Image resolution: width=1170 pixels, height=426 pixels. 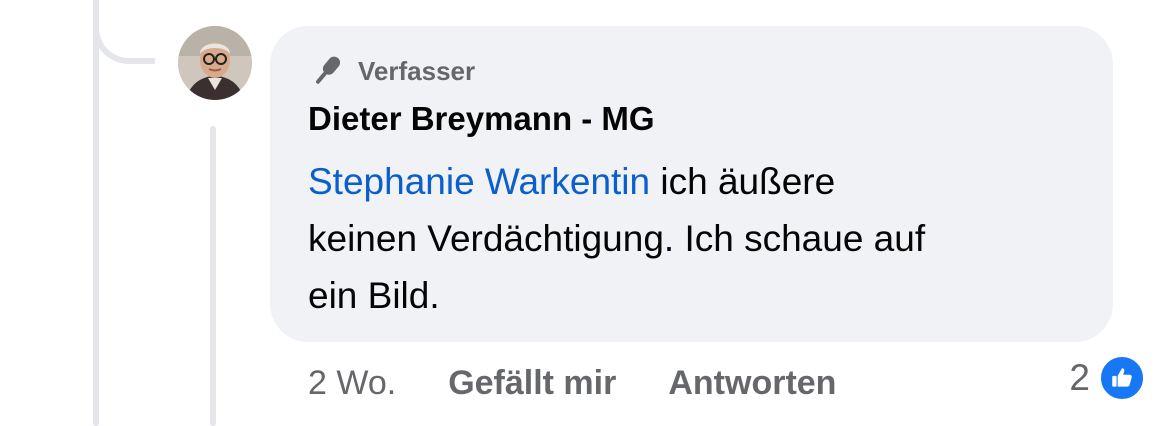 I want to click on comment-line-3: ein Bild., so click(x=374, y=295).